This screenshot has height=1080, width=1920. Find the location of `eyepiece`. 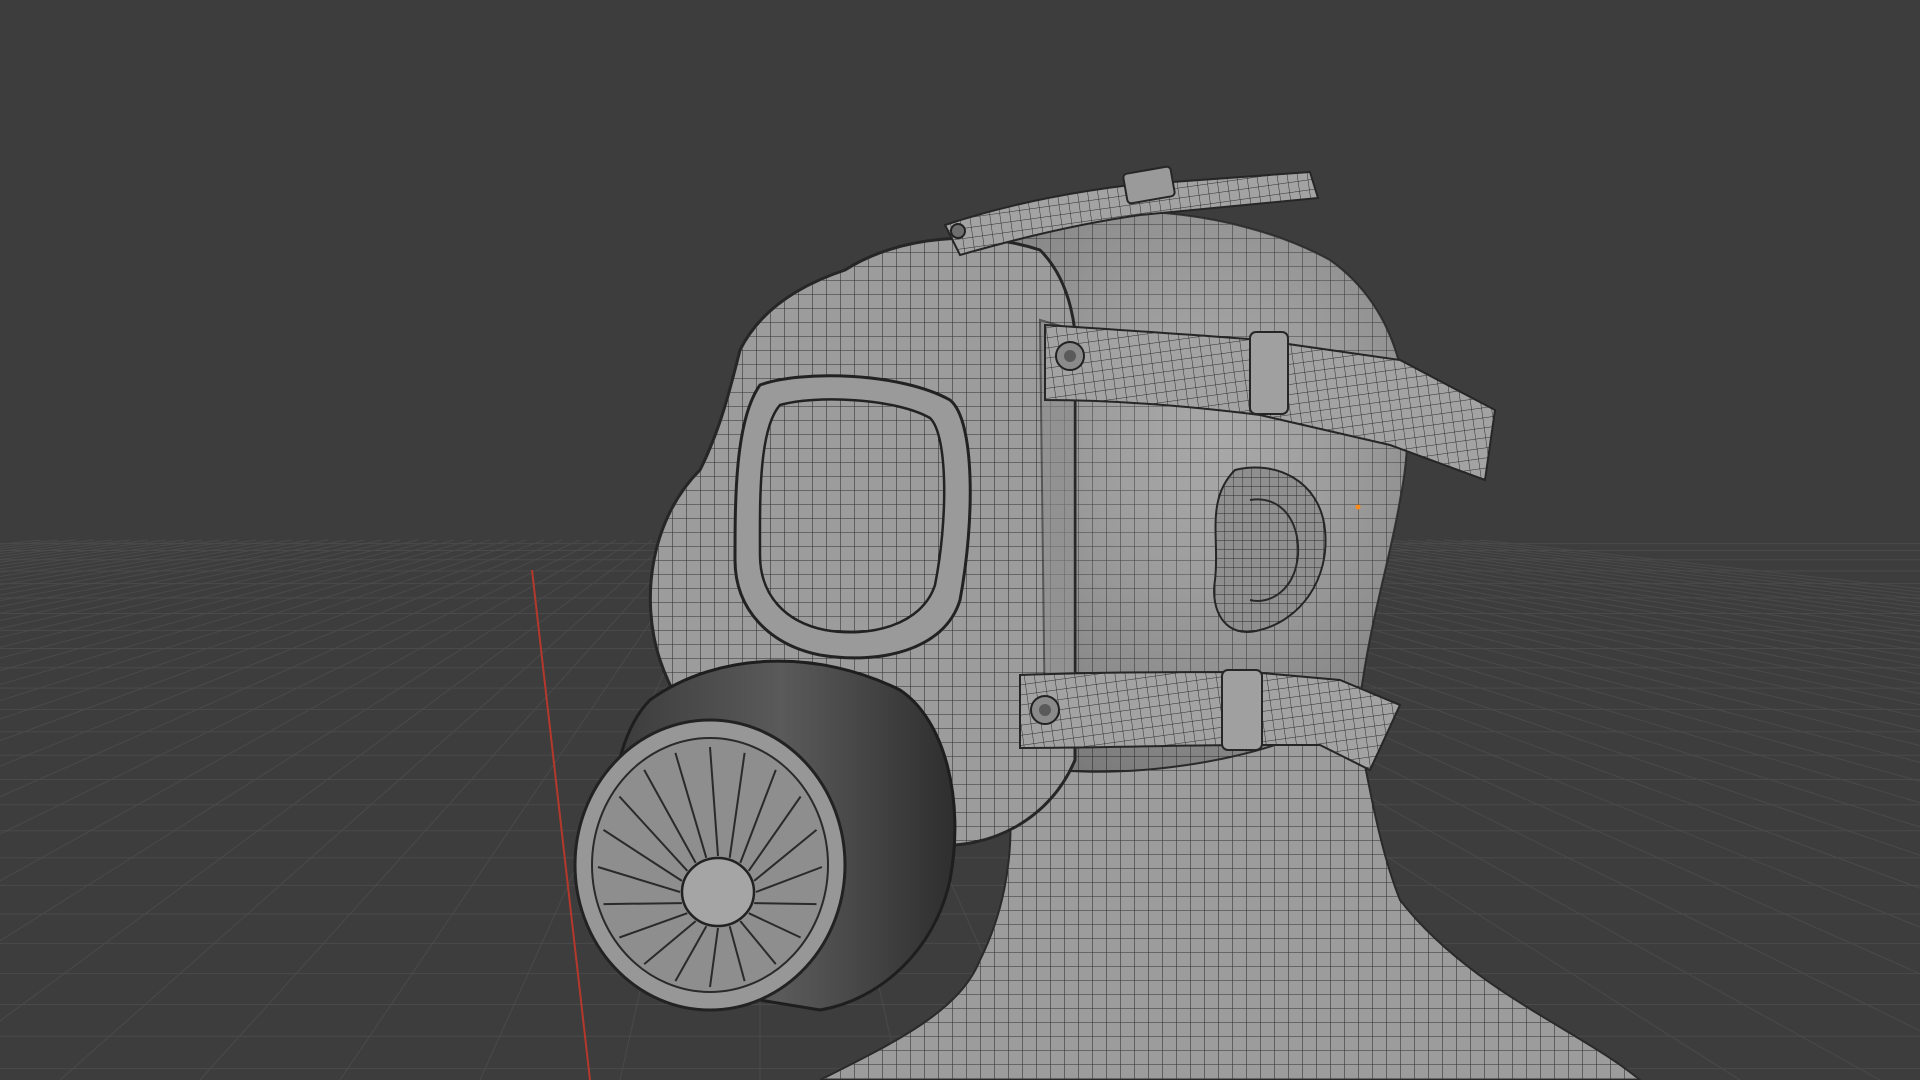

eyepiece is located at coordinates (852, 517).